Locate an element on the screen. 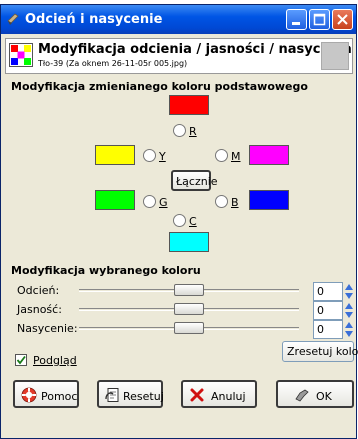 The height and width of the screenshot is (439, 358). checkmark-icon is located at coordinates (21, 360).